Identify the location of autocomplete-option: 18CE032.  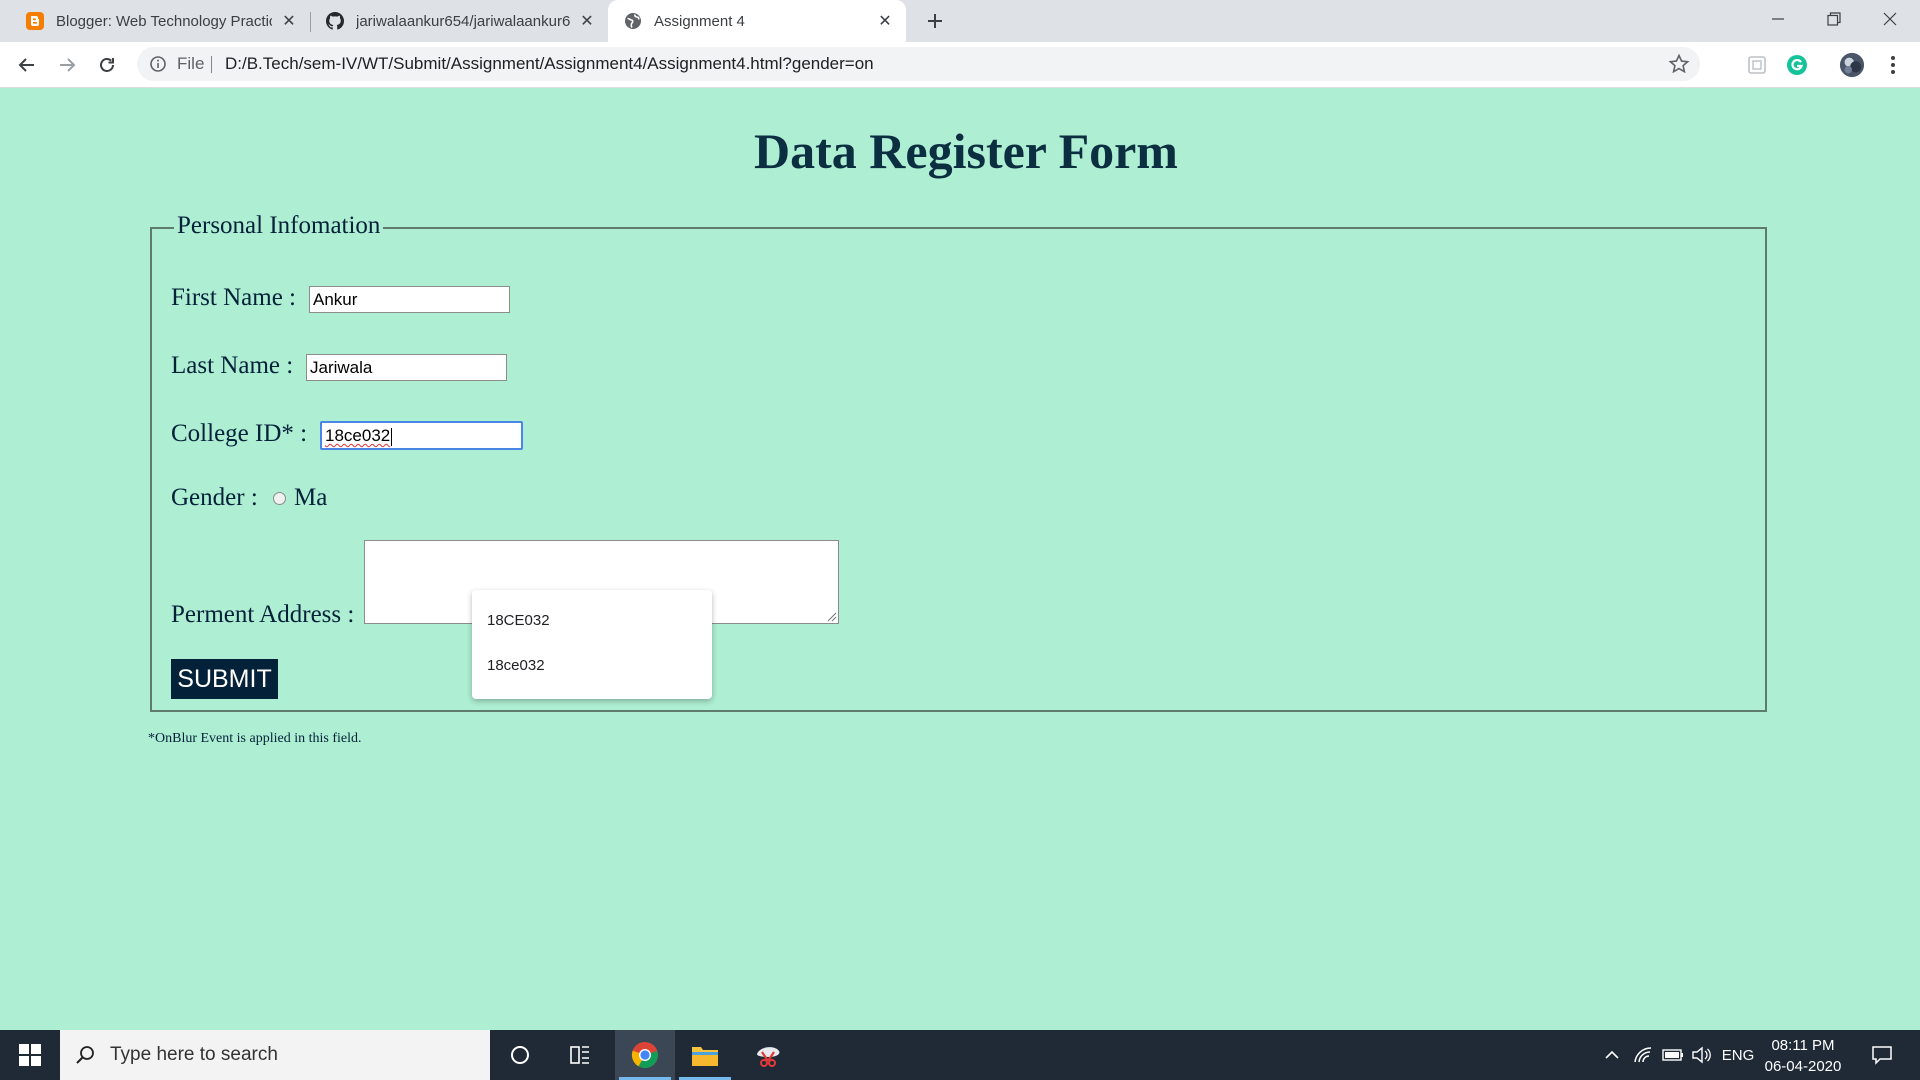
(518, 620).